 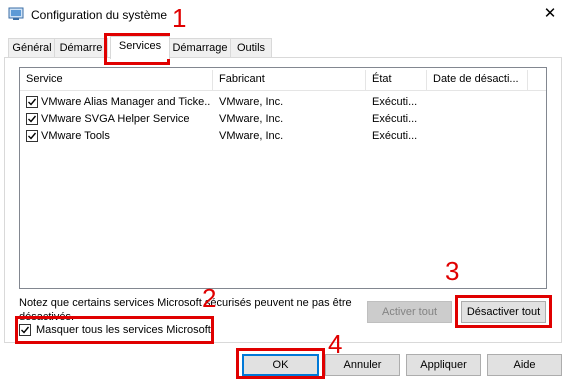 What do you see at coordinates (115, 119) in the screenshot?
I see `service-name: VMware SVGA Helper Service` at bounding box center [115, 119].